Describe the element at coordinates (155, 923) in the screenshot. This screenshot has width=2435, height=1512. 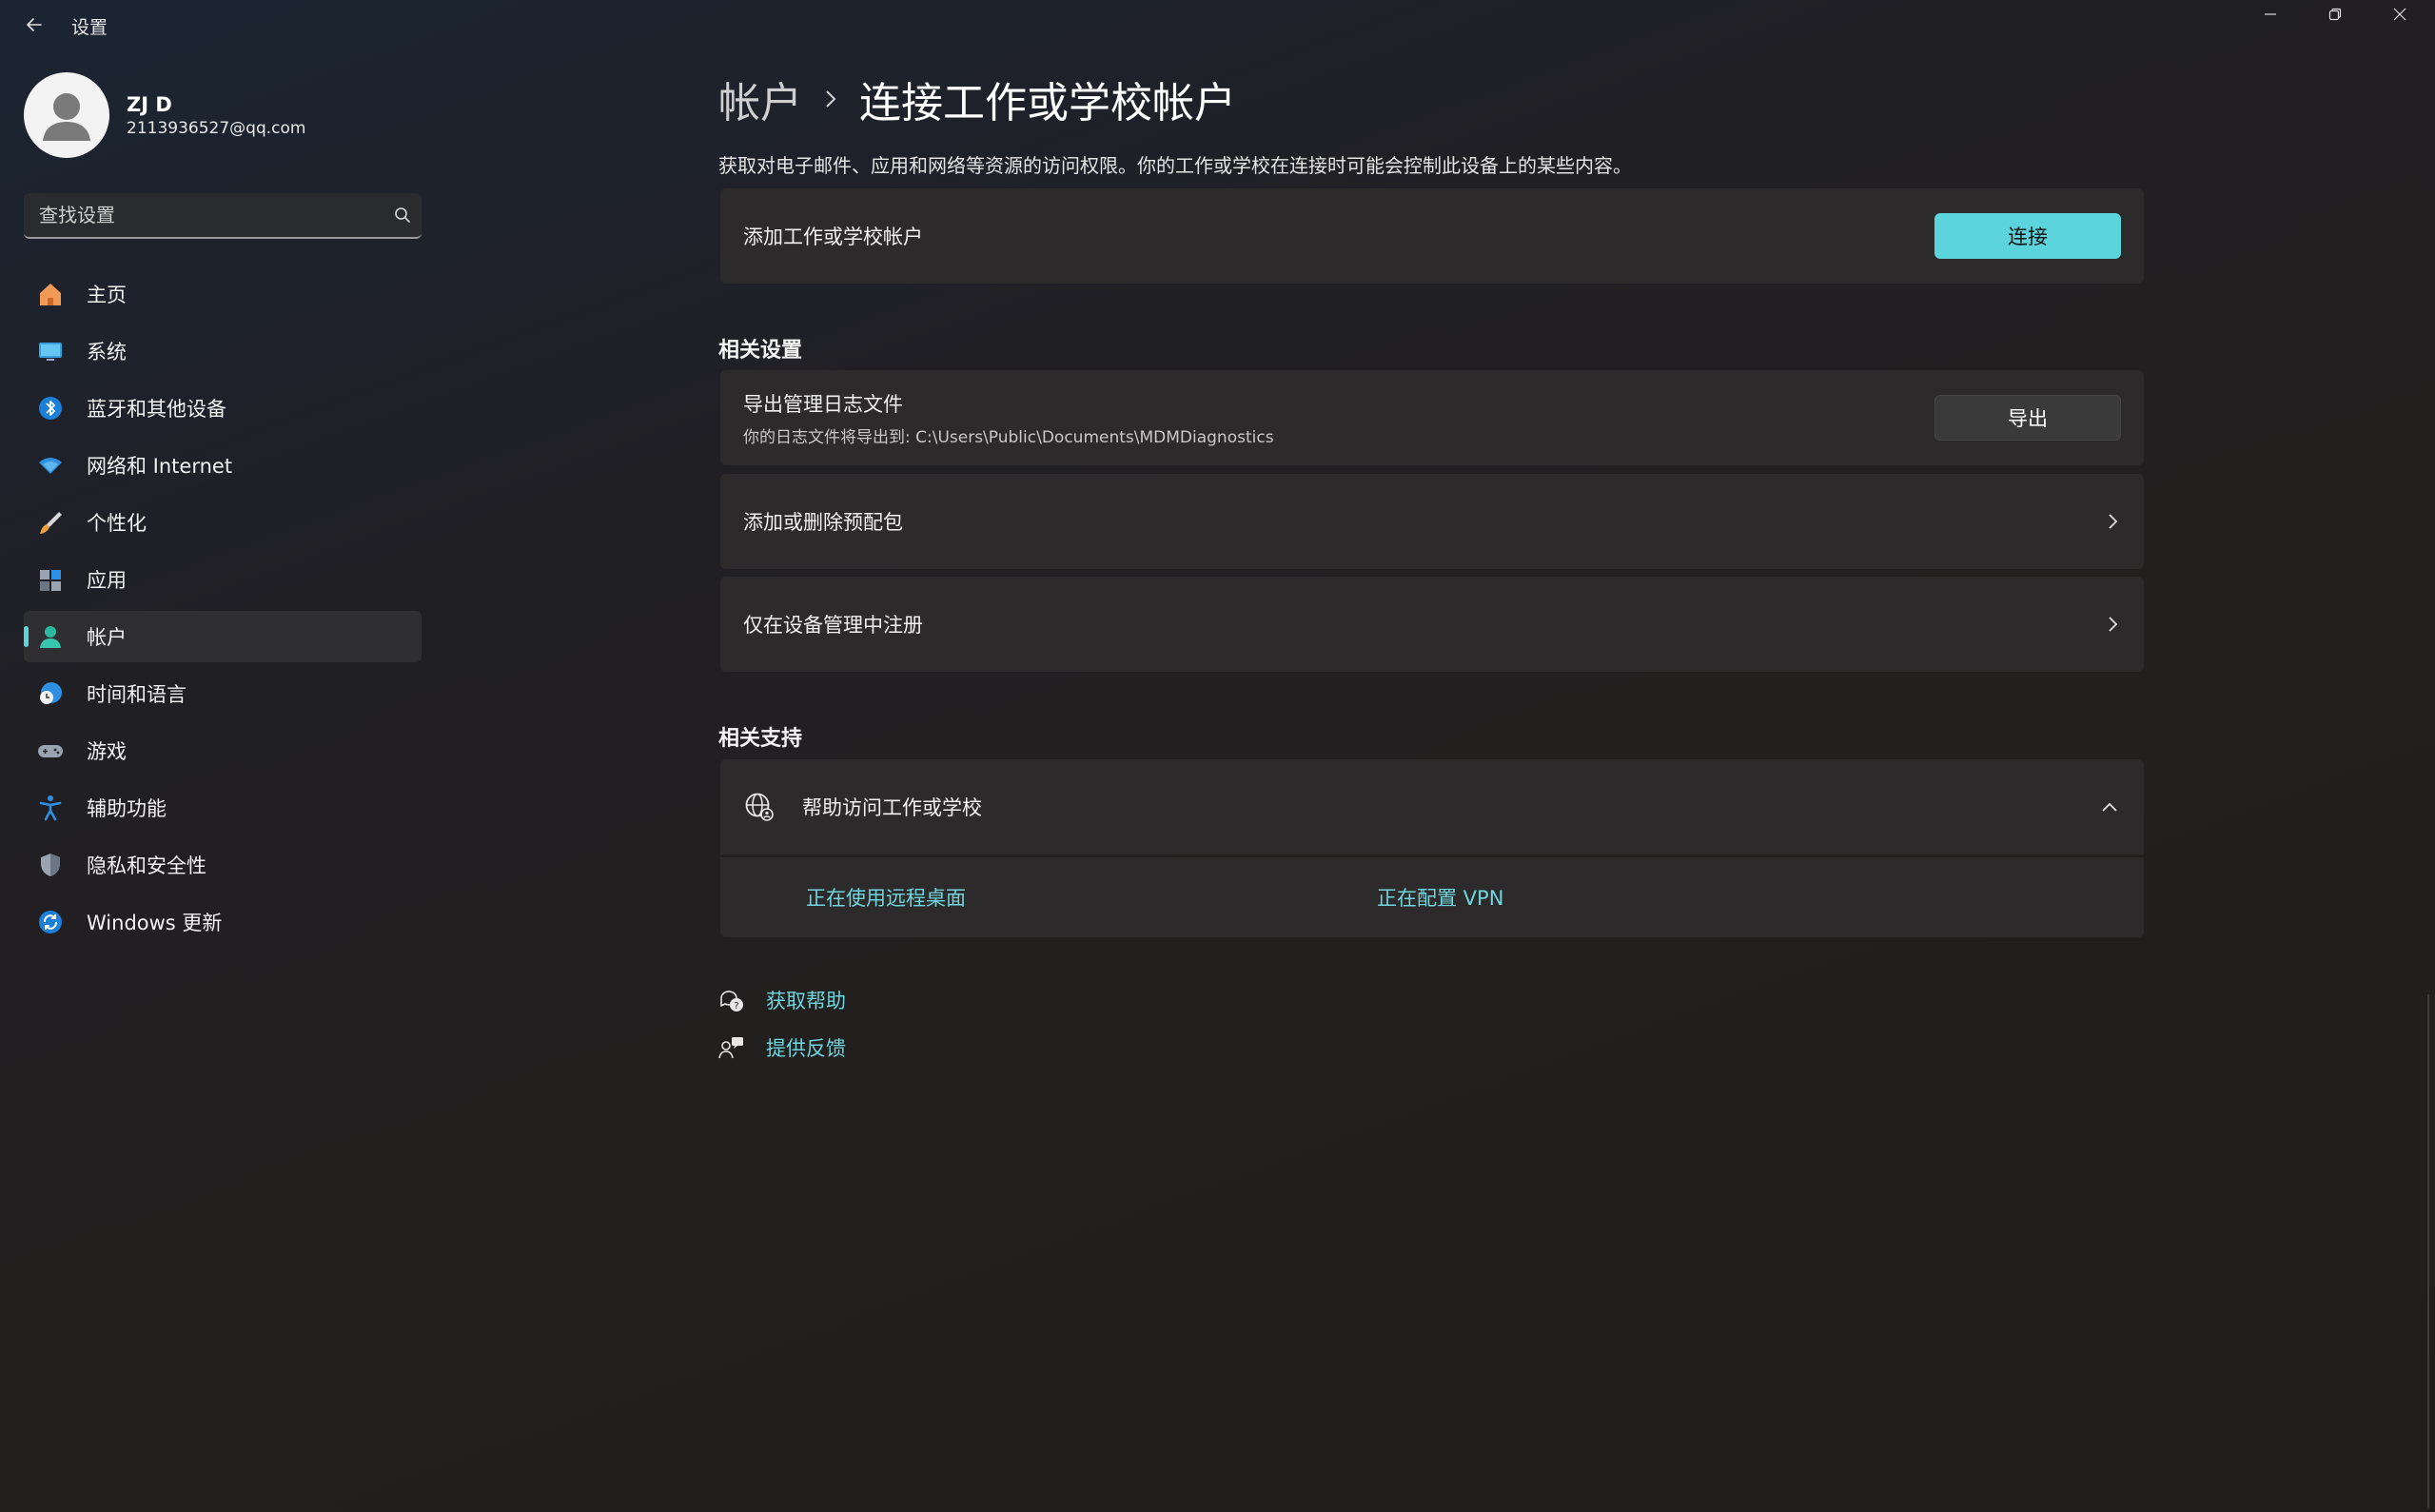
I see `sidebar-item-label: Windows 更新` at that location.